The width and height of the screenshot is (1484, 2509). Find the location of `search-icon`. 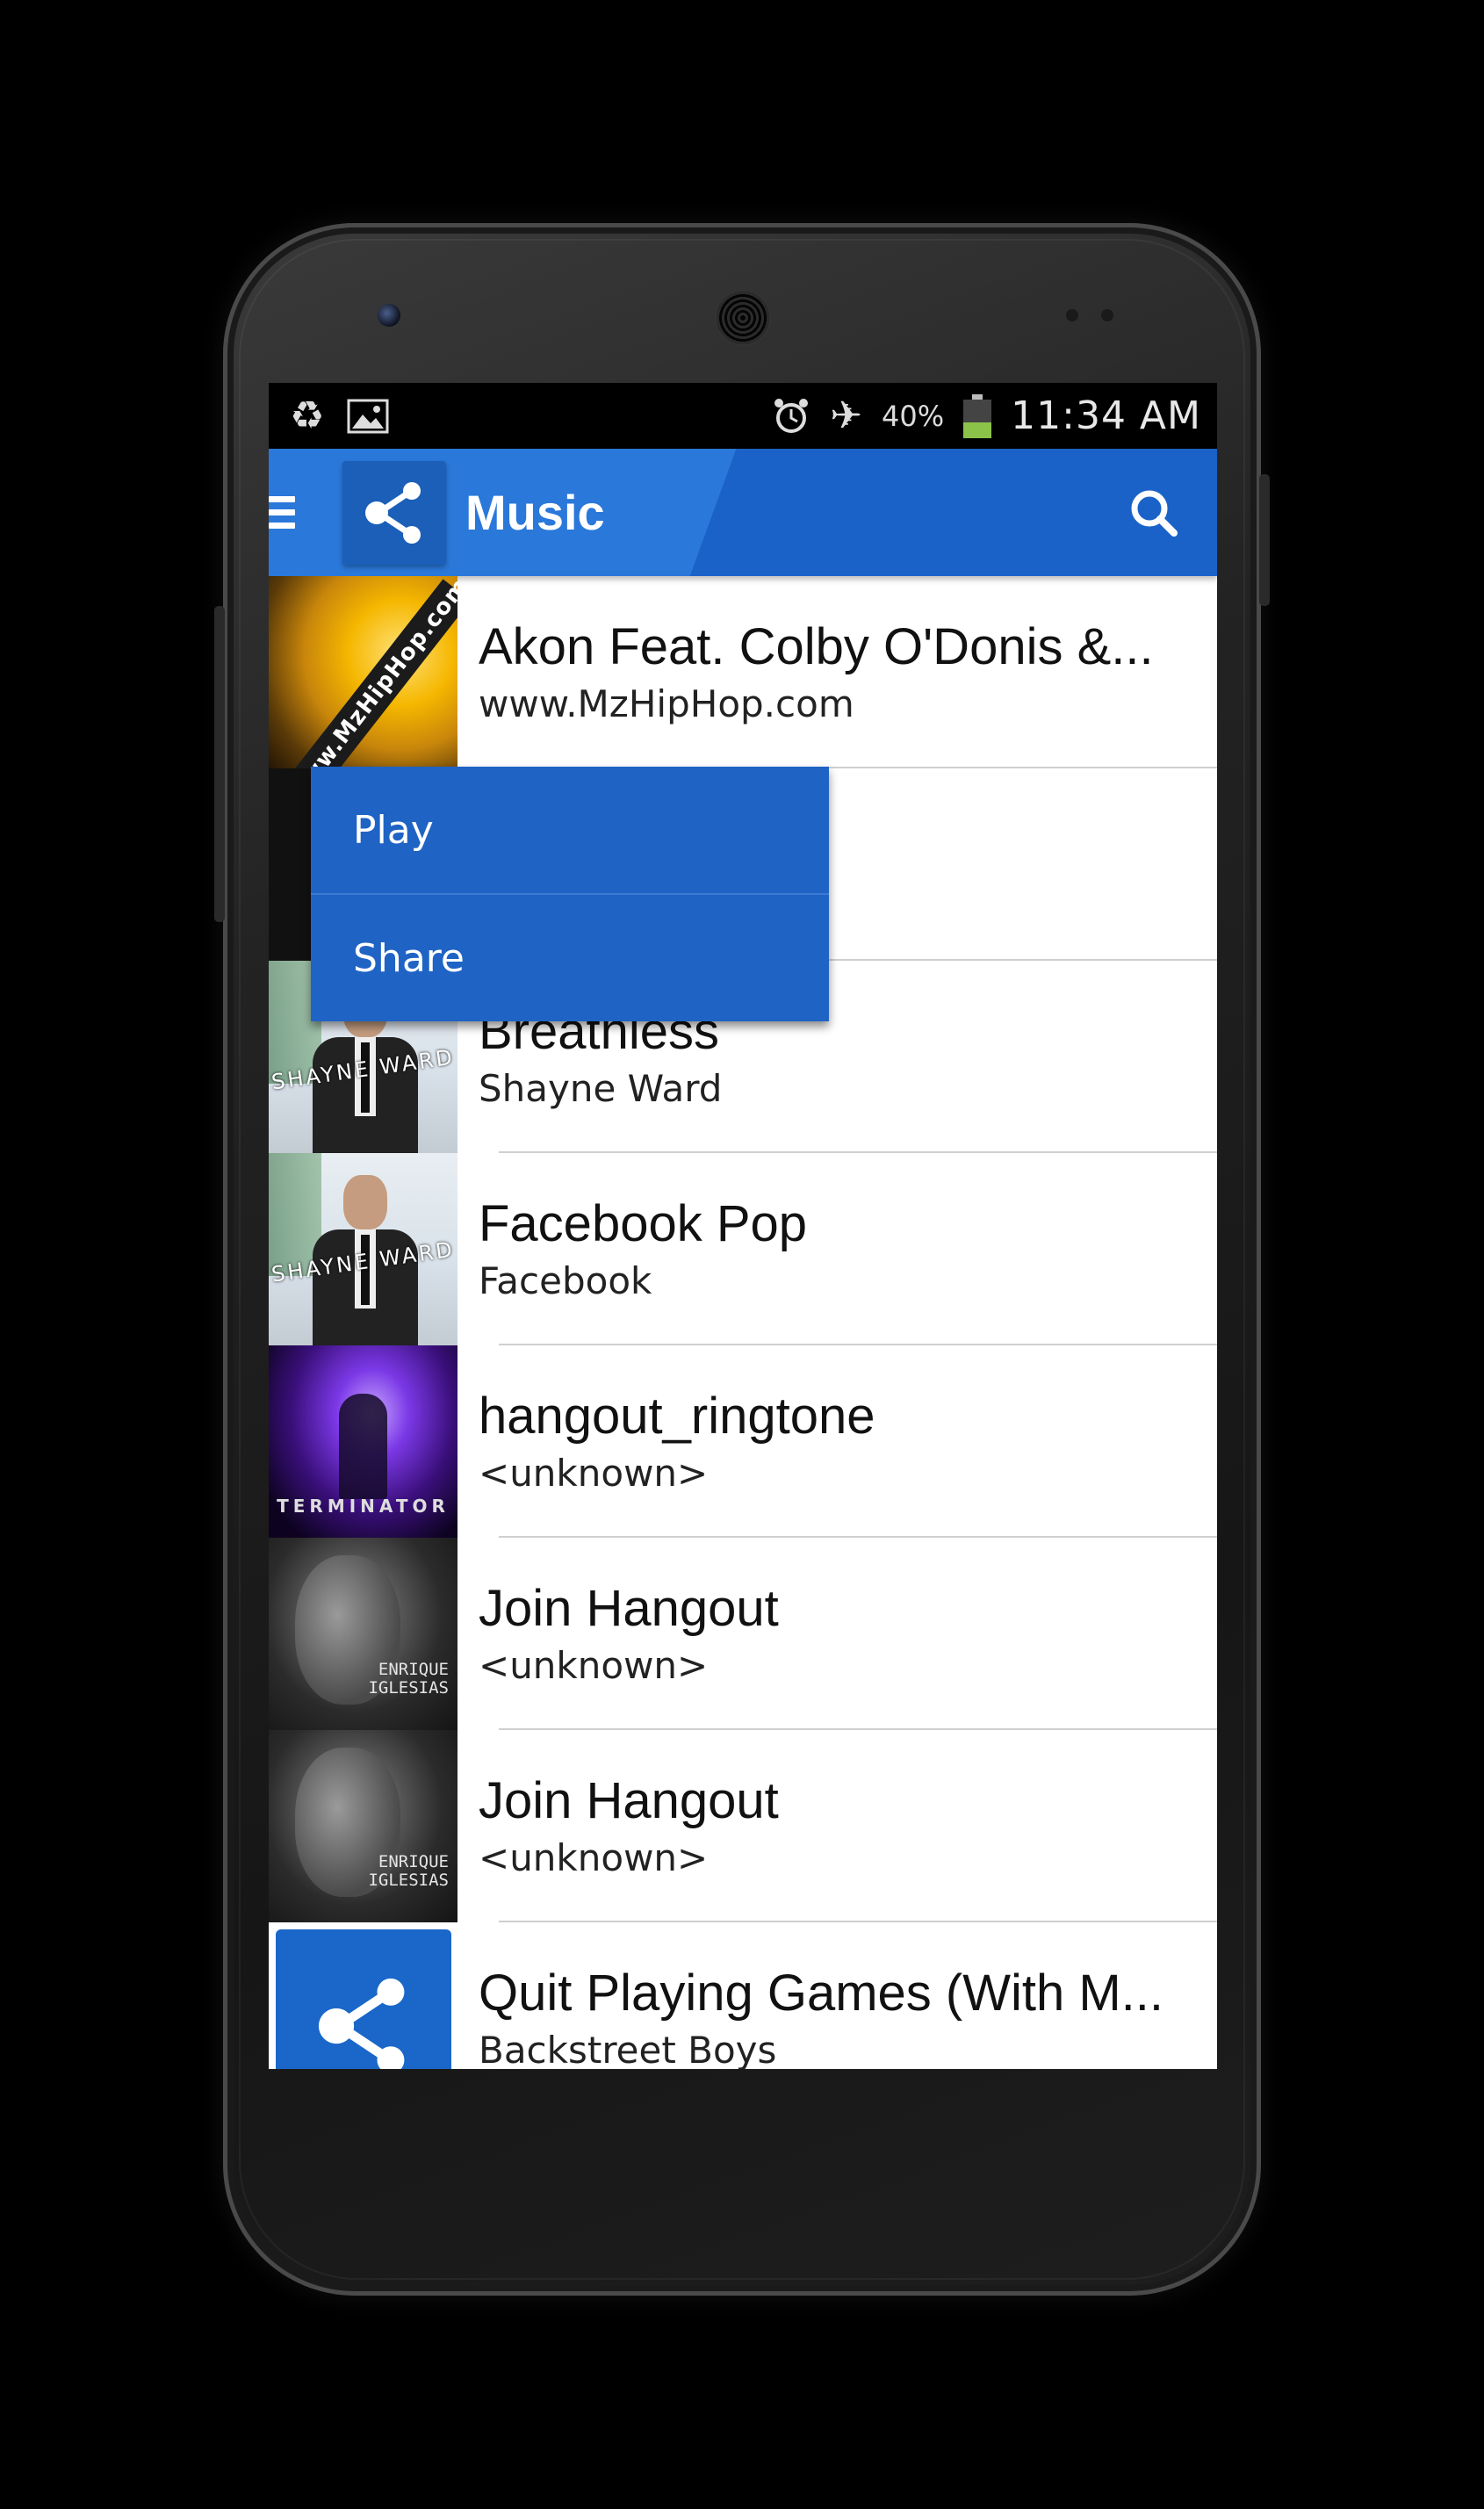

search-icon is located at coordinates (1154, 513).